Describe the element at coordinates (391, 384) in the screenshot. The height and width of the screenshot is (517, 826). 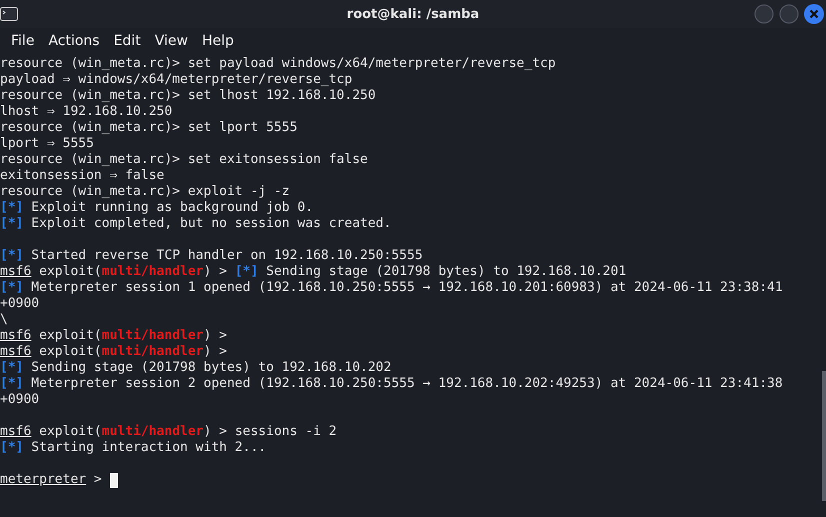
I see `terminal-line: [*] Meterpreter session 2 opened (192.168.10.250:5555 → 192.168.10.202:49253) at 2024-06-11 23:41:38` at that location.